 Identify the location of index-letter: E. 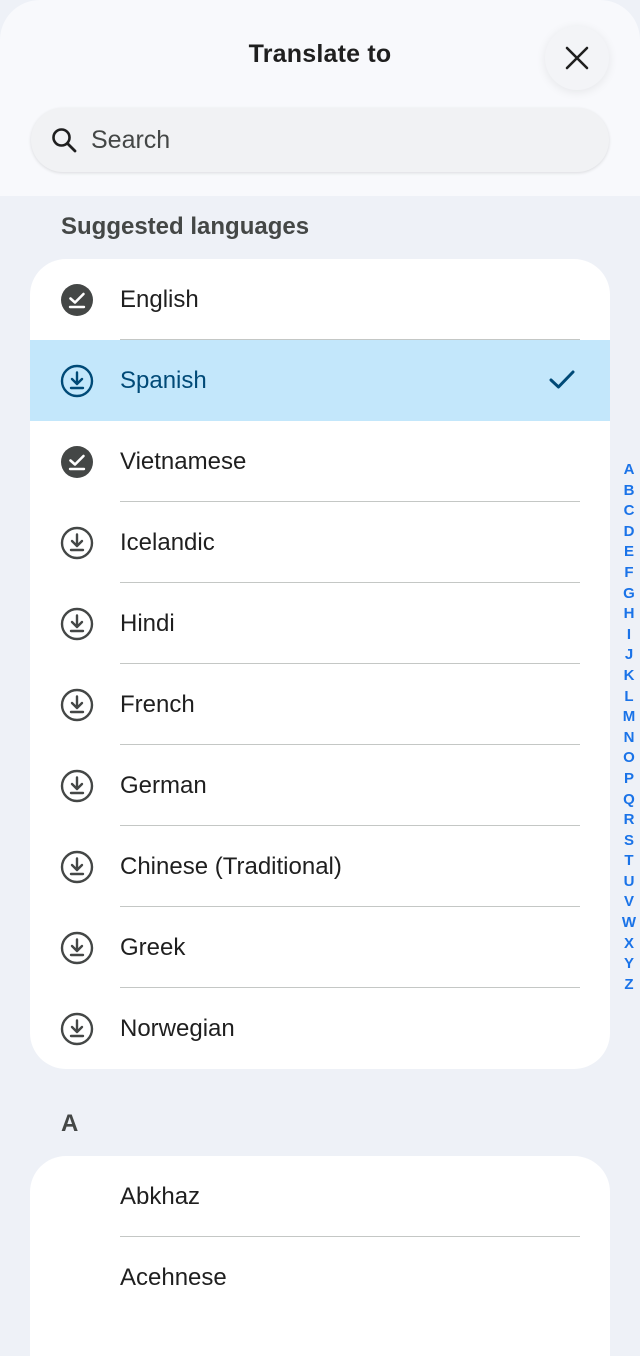
(629, 552).